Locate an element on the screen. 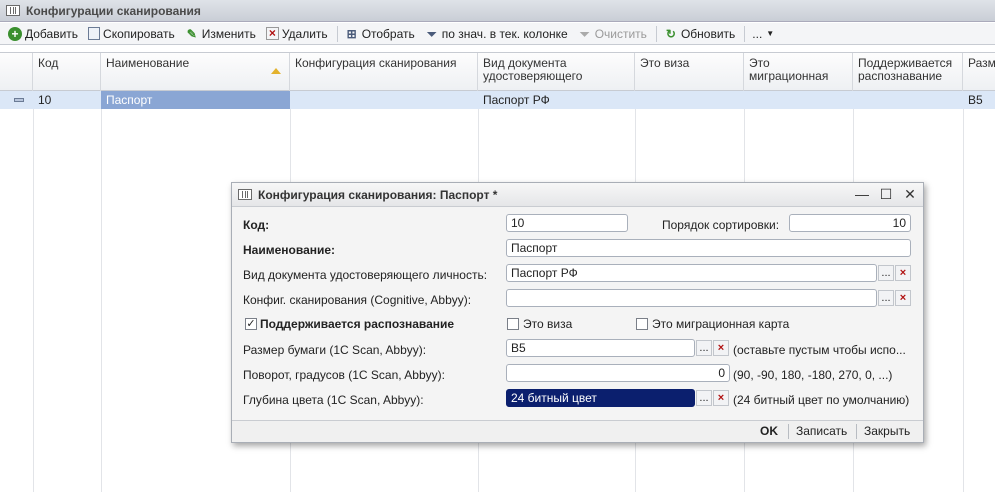 The image size is (995, 492). clear-filter-label: Очистить is located at coordinates (620, 33).